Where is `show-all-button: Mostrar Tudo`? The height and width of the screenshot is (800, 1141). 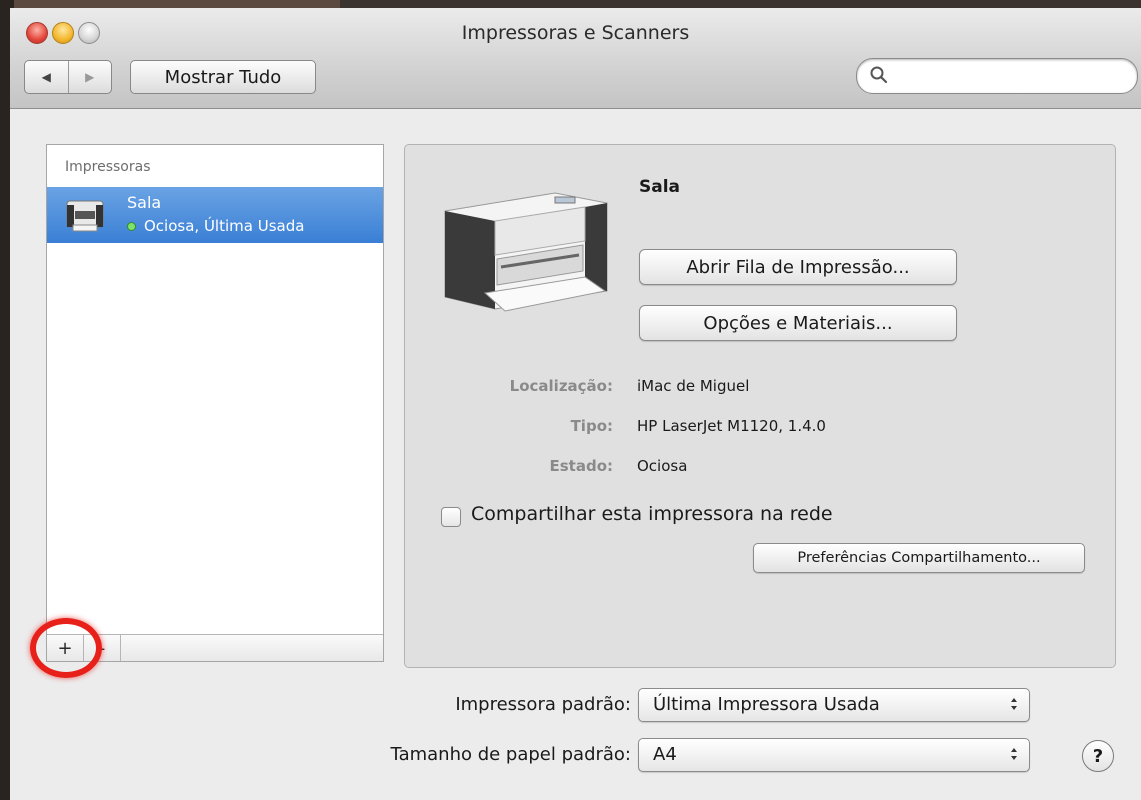 show-all-button: Mostrar Tudo is located at coordinates (223, 77).